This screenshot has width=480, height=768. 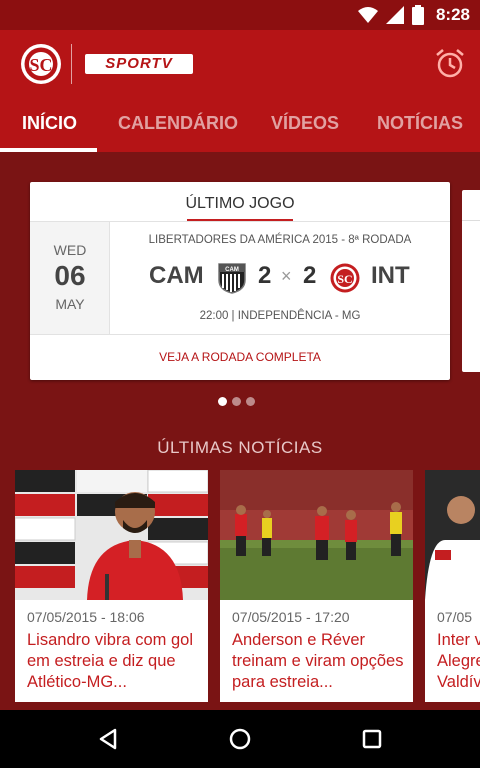 I want to click on internacional-crest-icon: SC, so click(x=345, y=278).